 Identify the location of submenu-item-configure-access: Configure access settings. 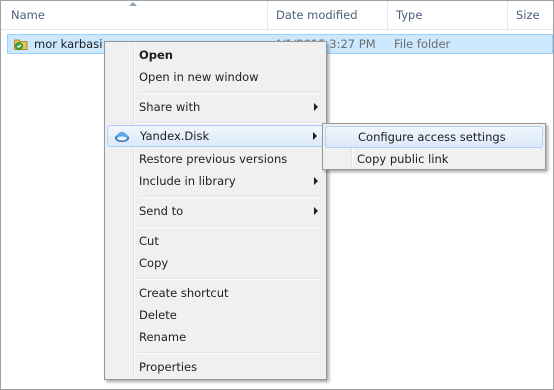
(434, 137).